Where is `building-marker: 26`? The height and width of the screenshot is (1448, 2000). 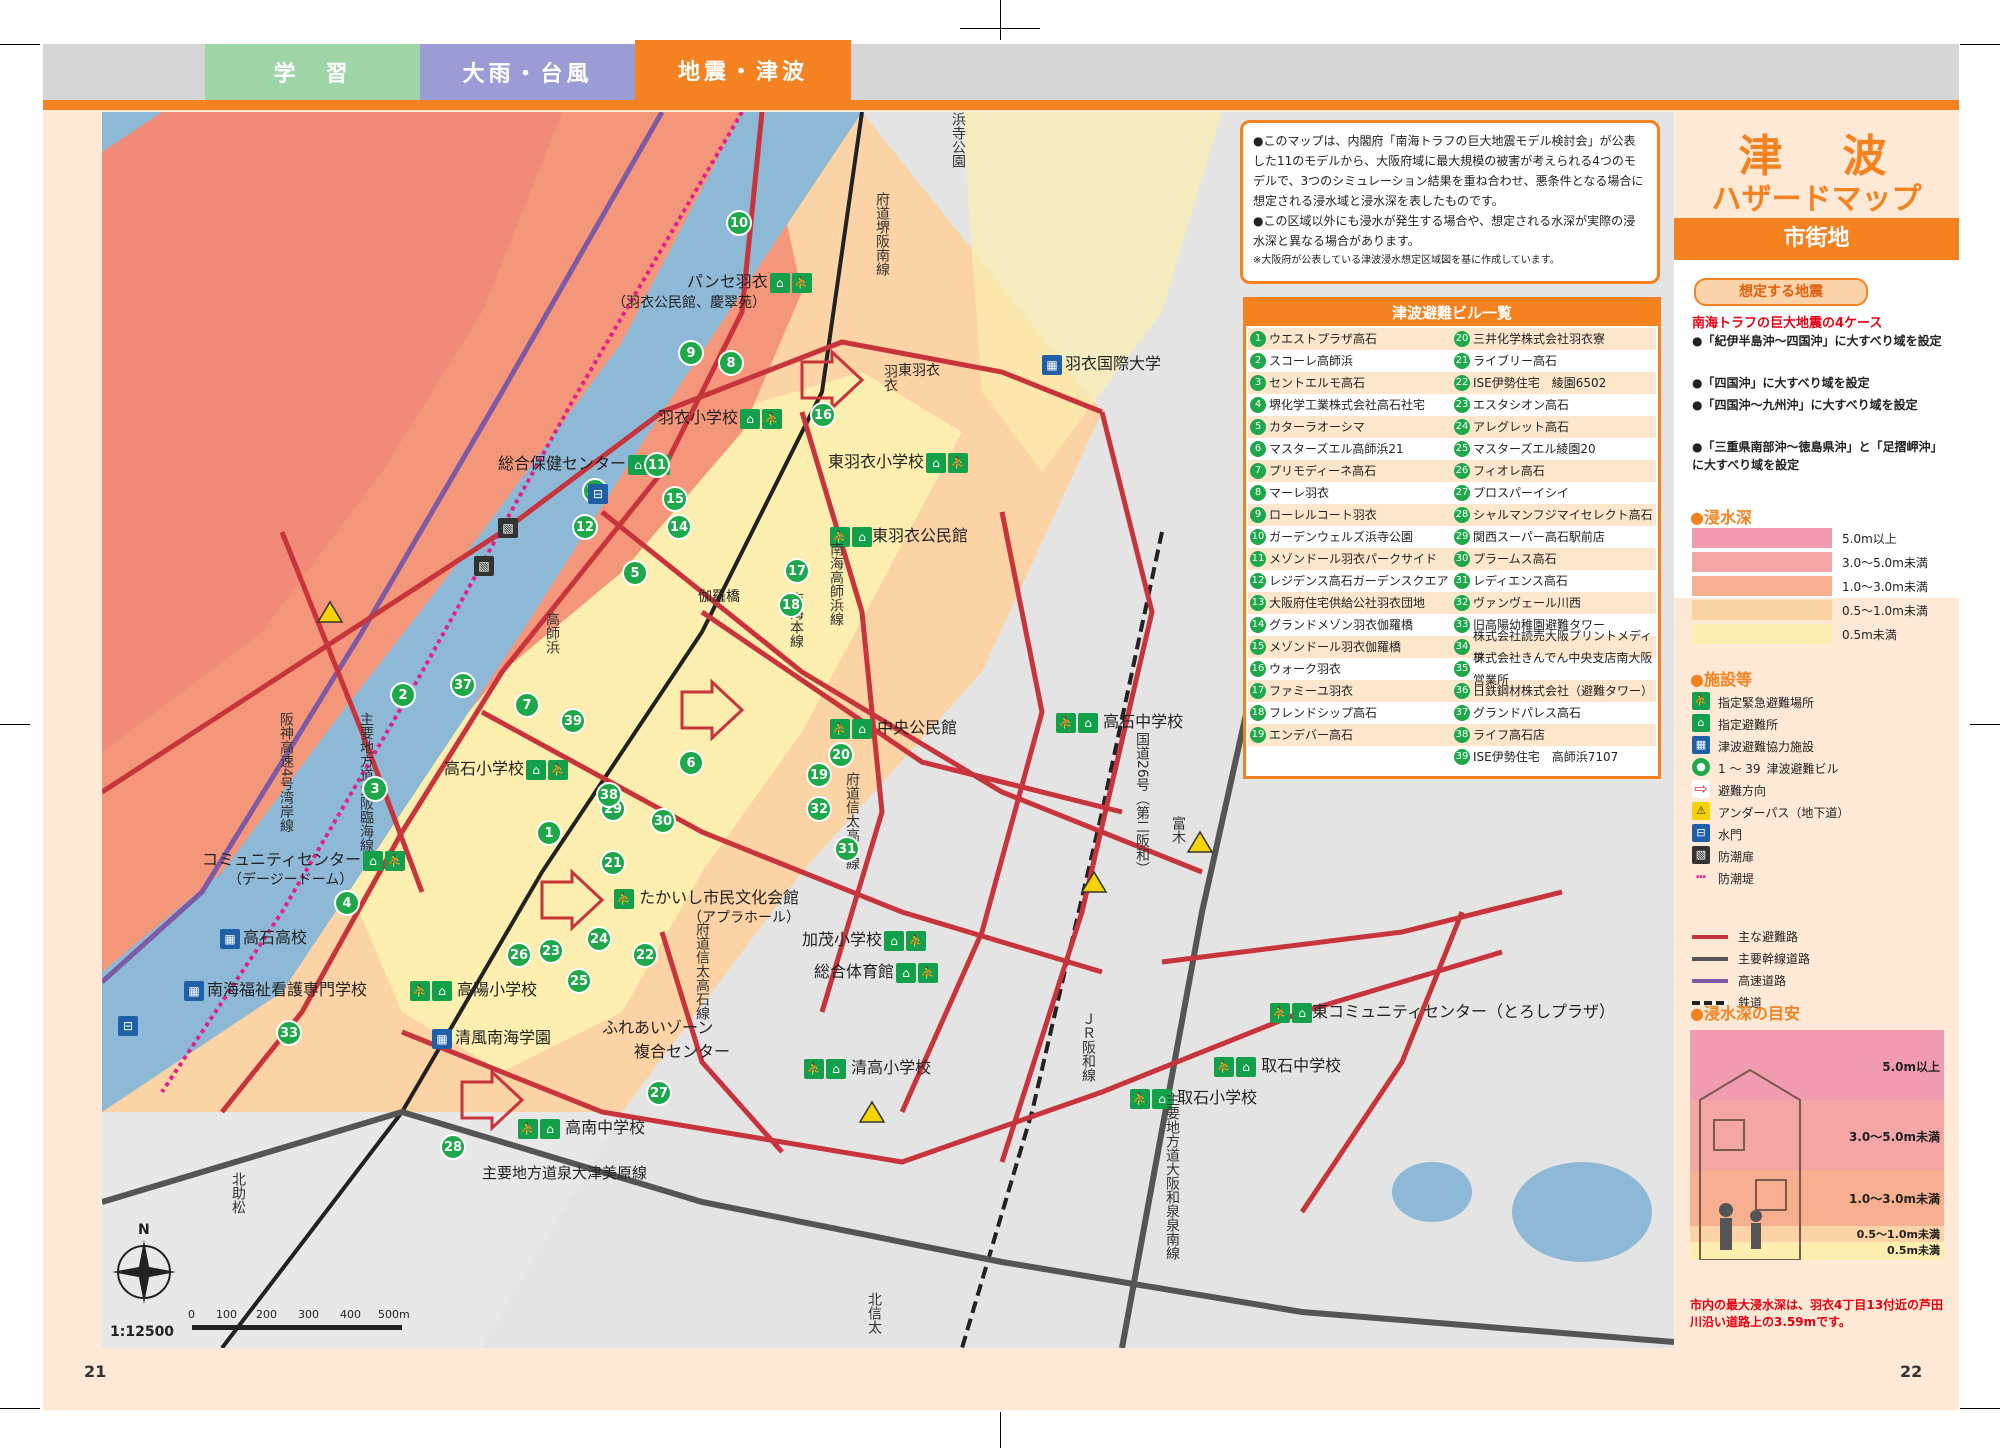 building-marker: 26 is located at coordinates (519, 955).